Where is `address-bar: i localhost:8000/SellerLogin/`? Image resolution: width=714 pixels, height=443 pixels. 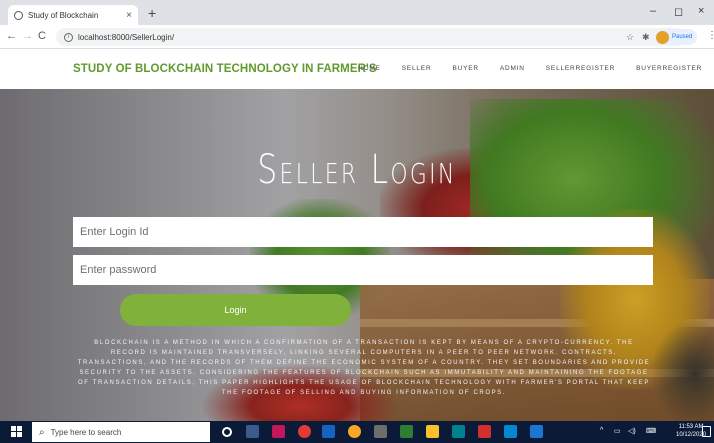 address-bar: i localhost:8000/SellerLogin/ is located at coordinates (371, 37).